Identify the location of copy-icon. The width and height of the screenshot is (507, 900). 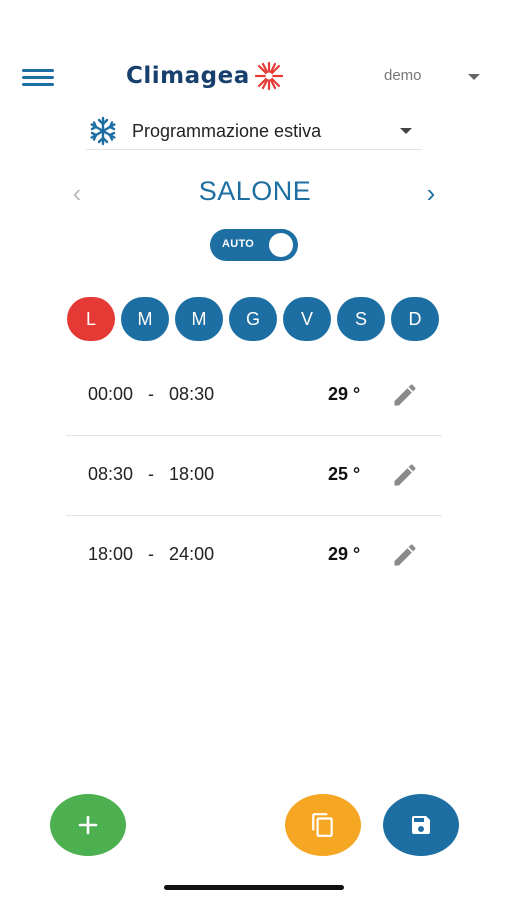
(322, 825).